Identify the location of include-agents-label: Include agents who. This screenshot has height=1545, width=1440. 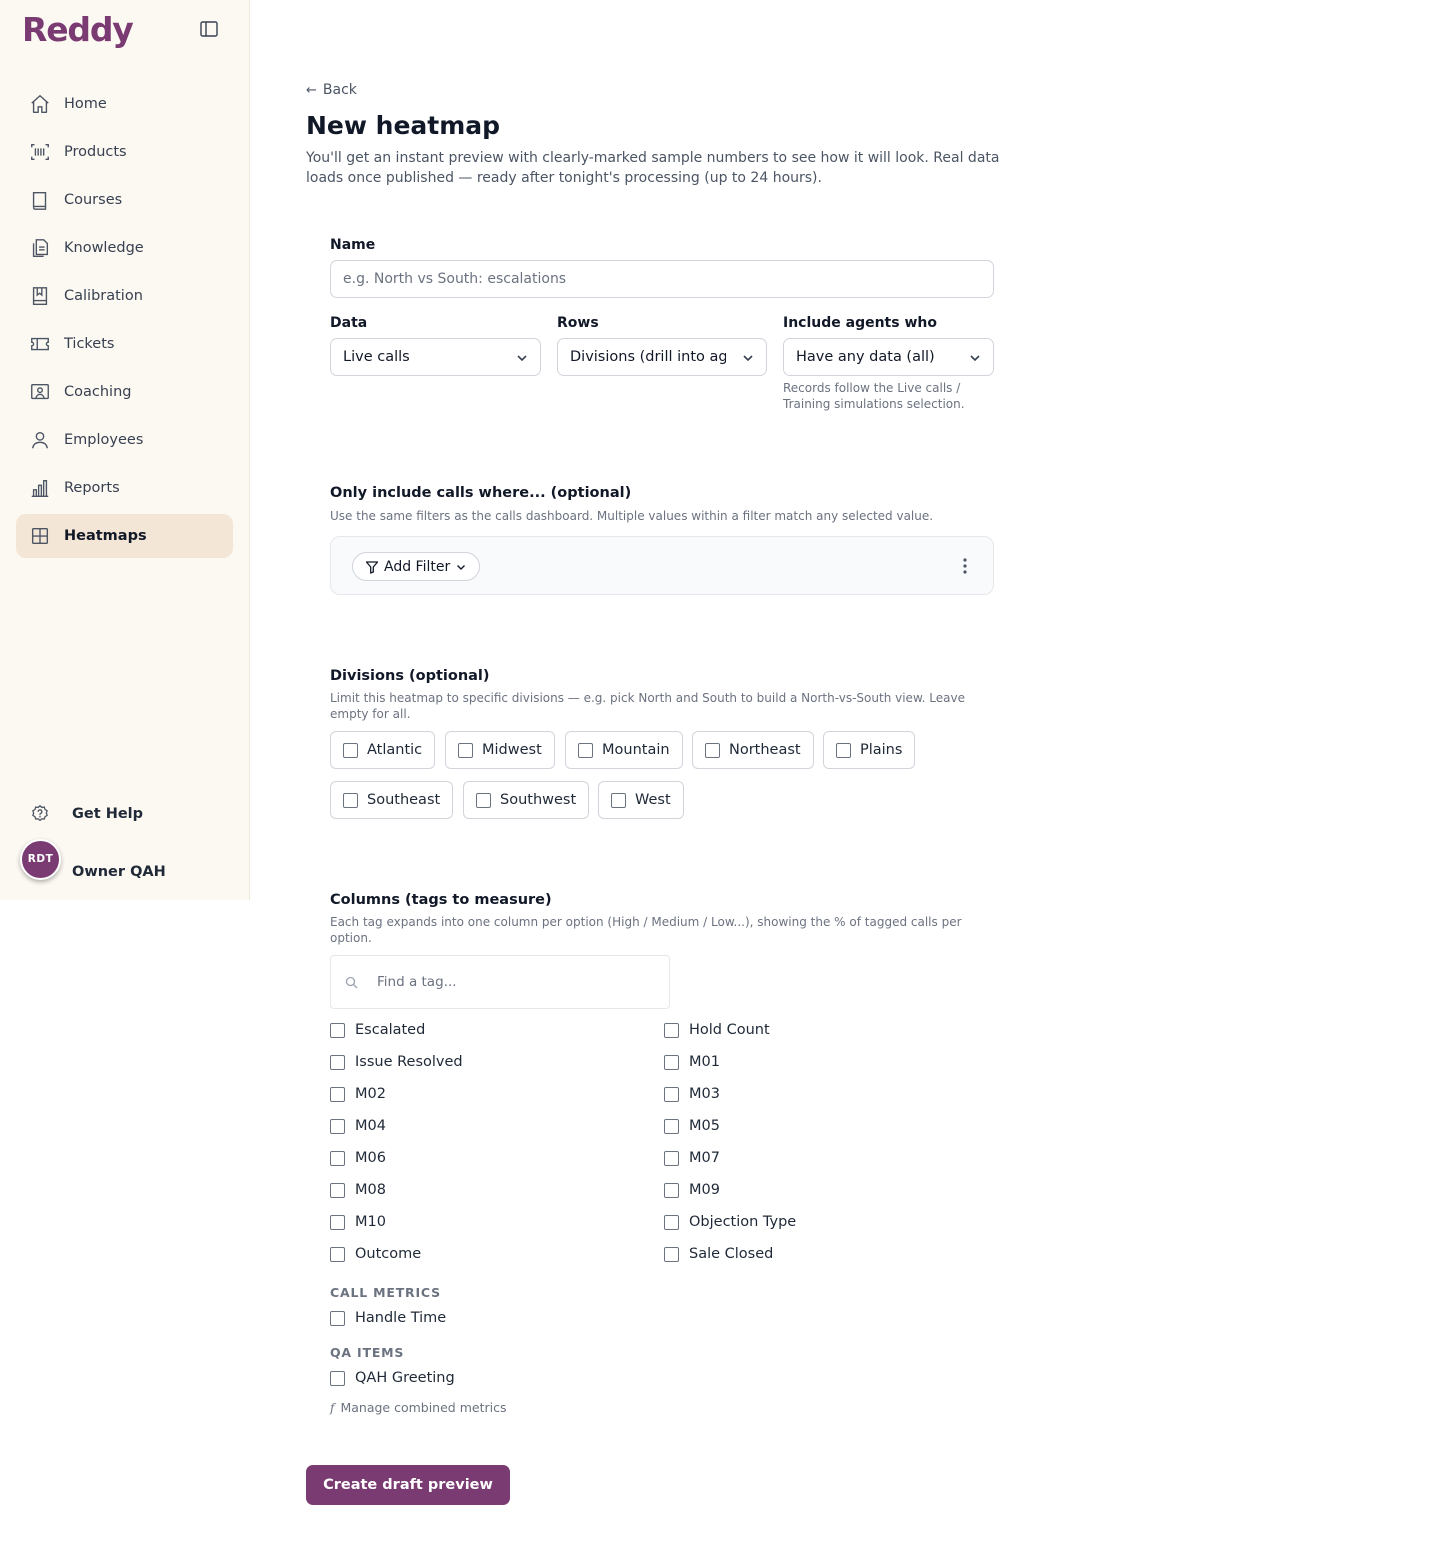
(860, 323).